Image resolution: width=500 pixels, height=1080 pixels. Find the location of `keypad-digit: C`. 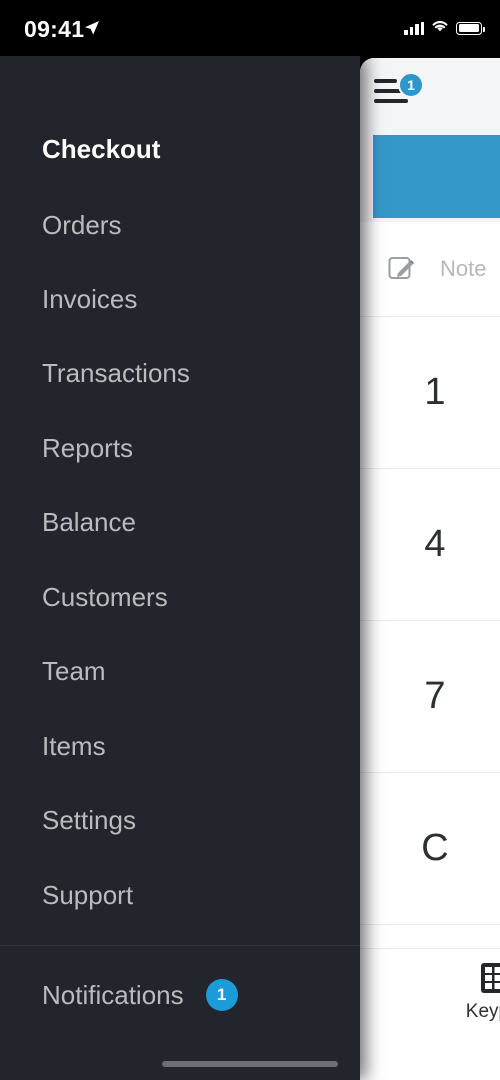

keypad-digit: C is located at coordinates (435, 848).